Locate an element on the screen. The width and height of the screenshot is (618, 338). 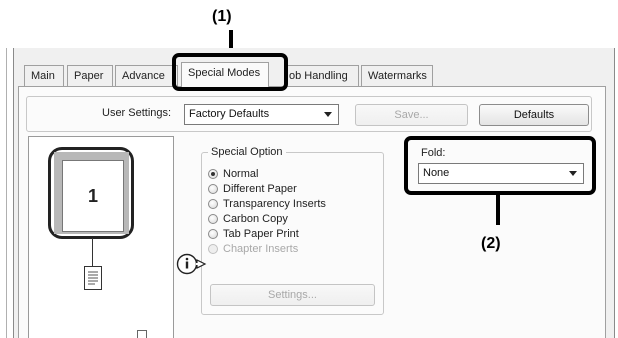
preview-connector-line is located at coordinates (92, 252).